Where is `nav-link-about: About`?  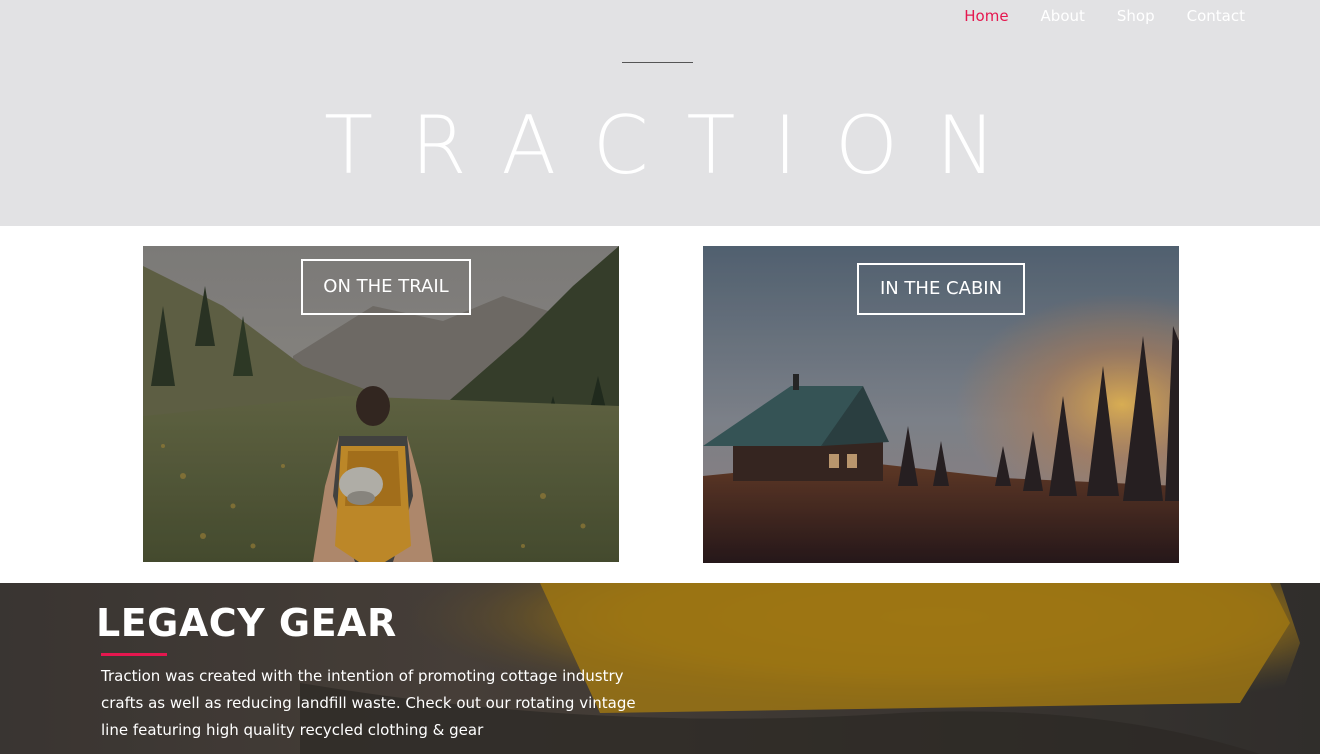
nav-link-about: About is located at coordinates (1063, 16).